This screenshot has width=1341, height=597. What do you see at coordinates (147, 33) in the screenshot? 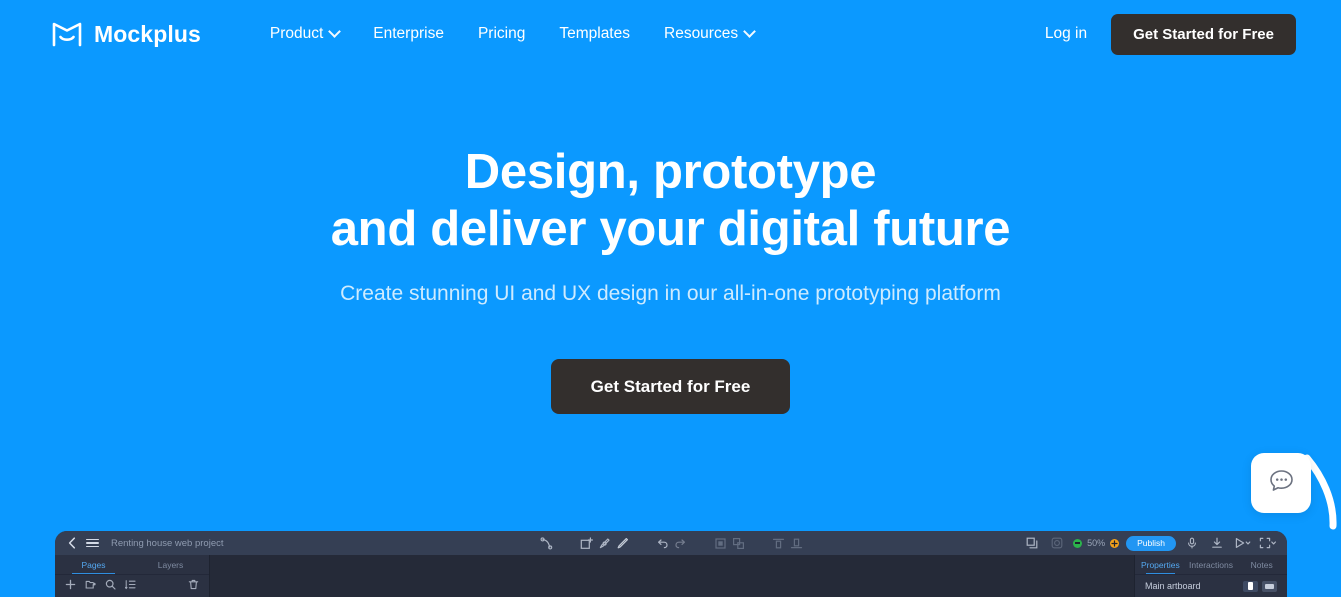
I see `brand-name: Mockplus` at bounding box center [147, 33].